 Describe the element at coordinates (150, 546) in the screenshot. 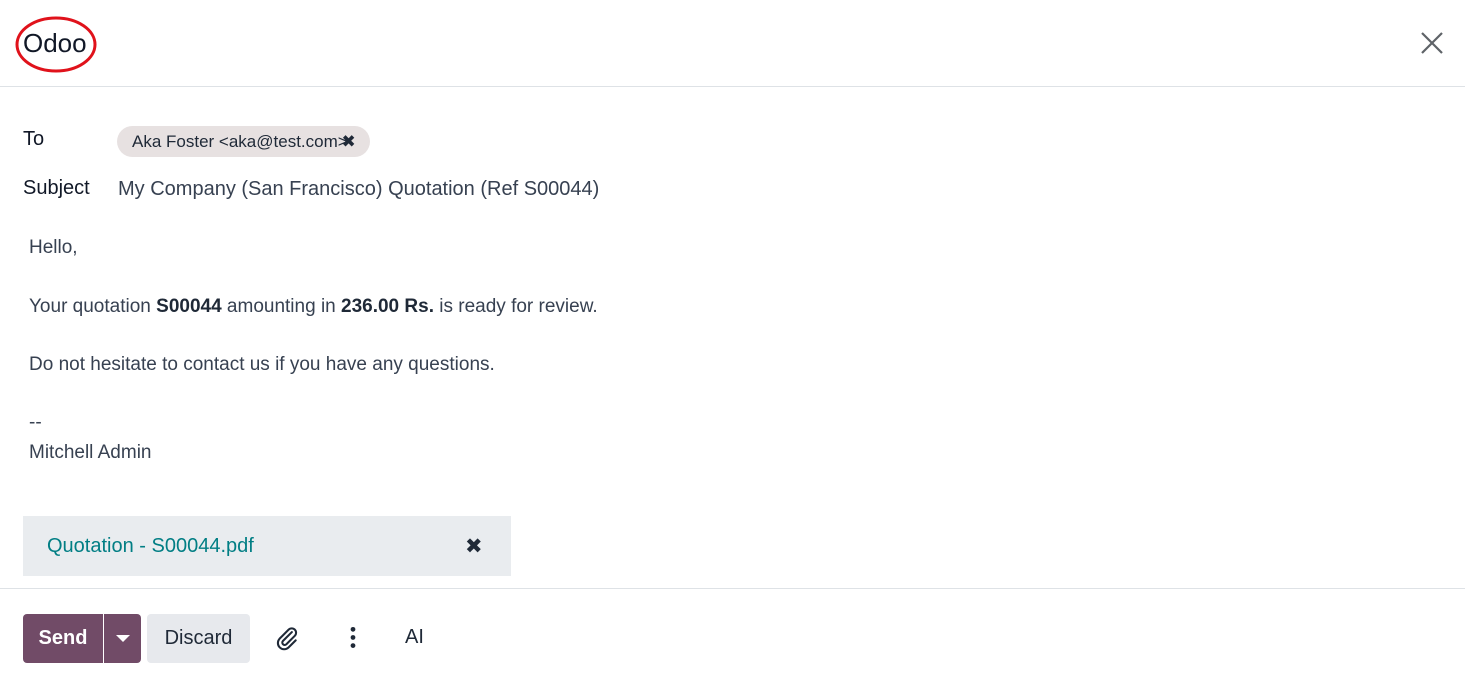

I see `attachment-link: Quotation - S00044.pdf` at that location.